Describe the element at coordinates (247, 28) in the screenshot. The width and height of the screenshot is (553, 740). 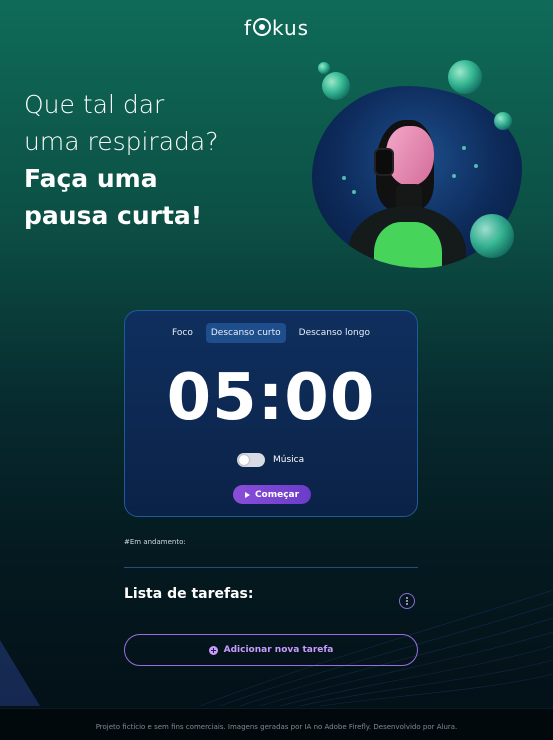
I see `logo-prefix: f` at that location.